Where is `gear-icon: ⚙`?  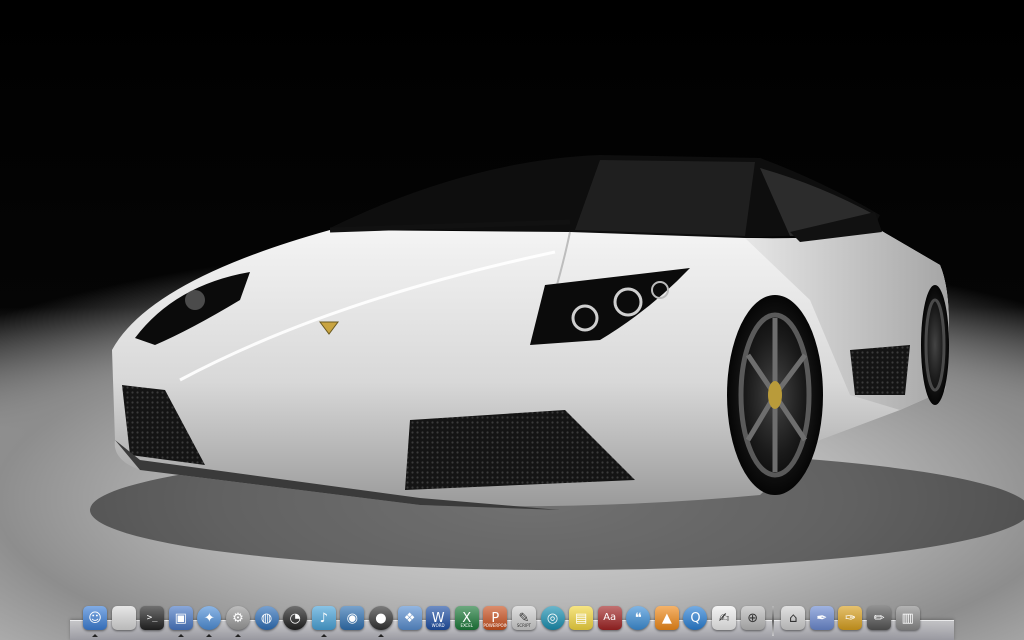
gear-icon: ⚙ is located at coordinates (237, 618).